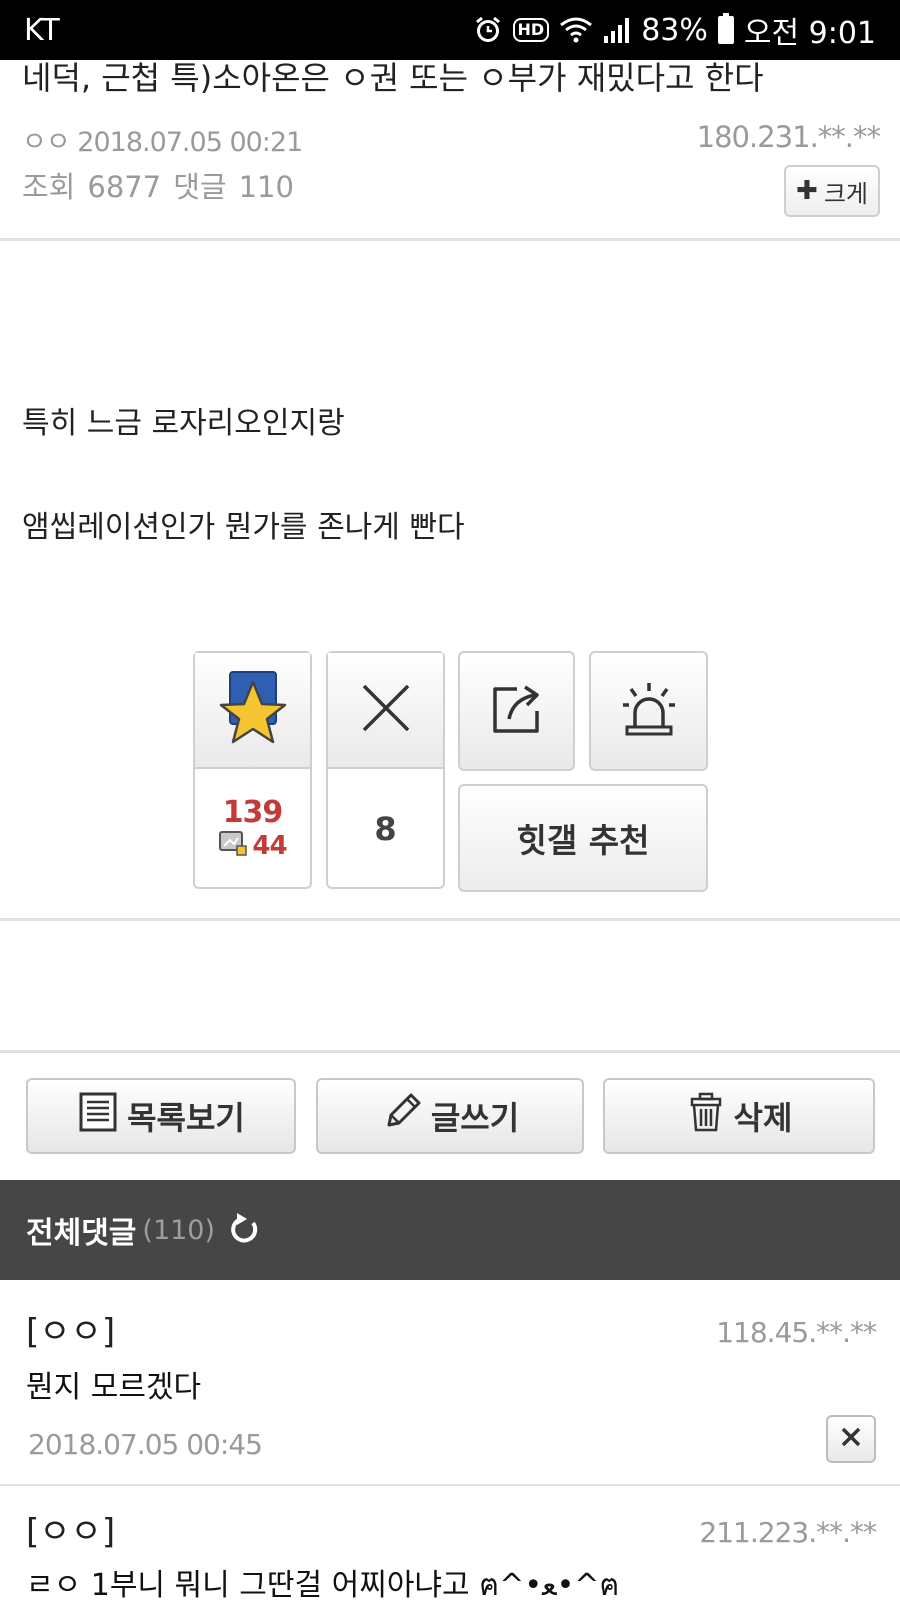  I want to click on status-icons: HD 83% 오전 9:01, so click(674, 30).